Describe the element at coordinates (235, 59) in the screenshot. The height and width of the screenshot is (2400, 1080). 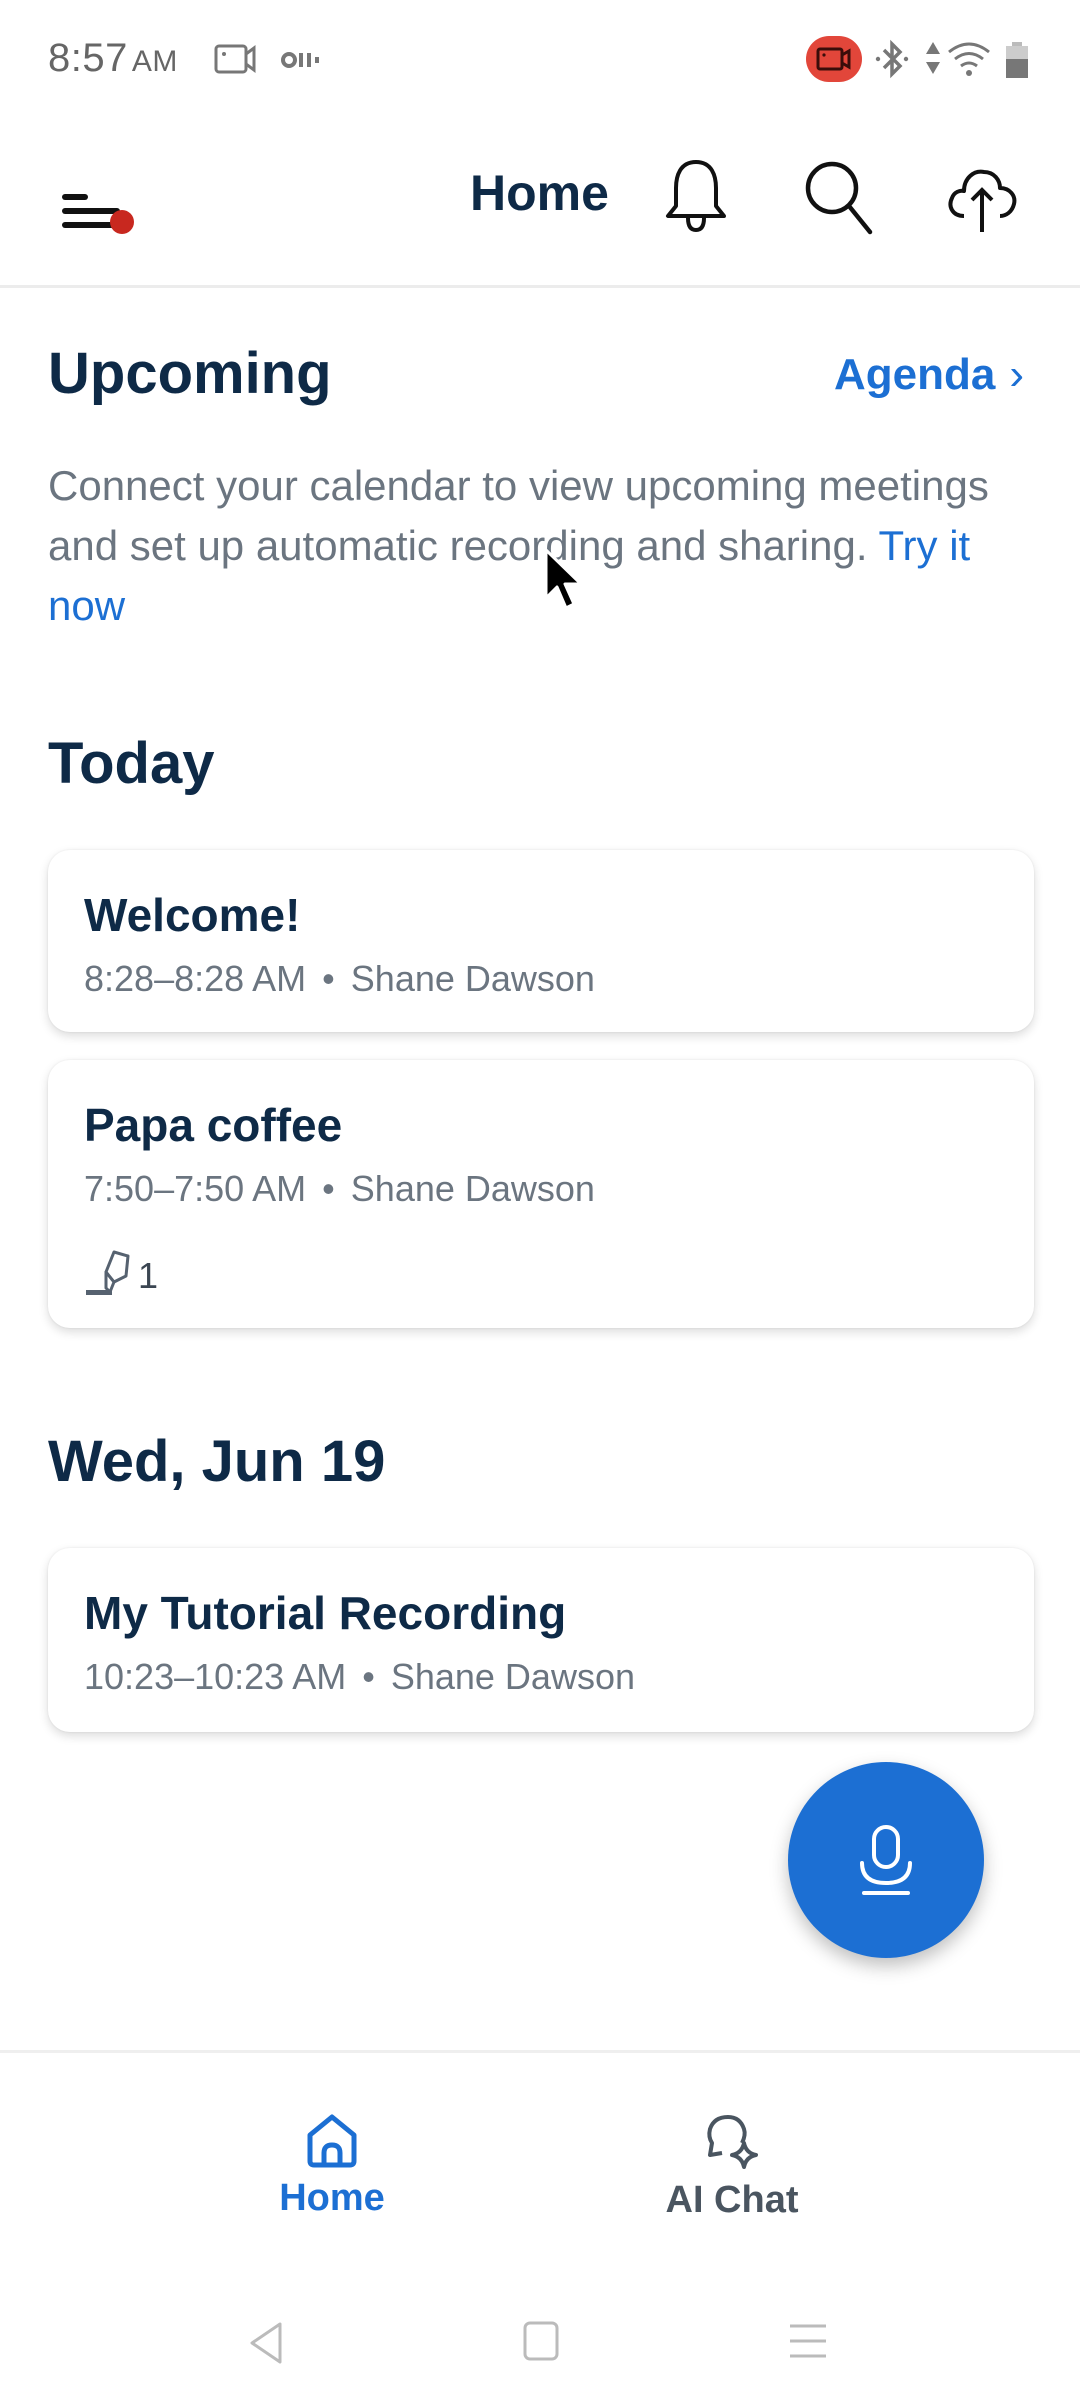
I see `screen-record-icon` at that location.